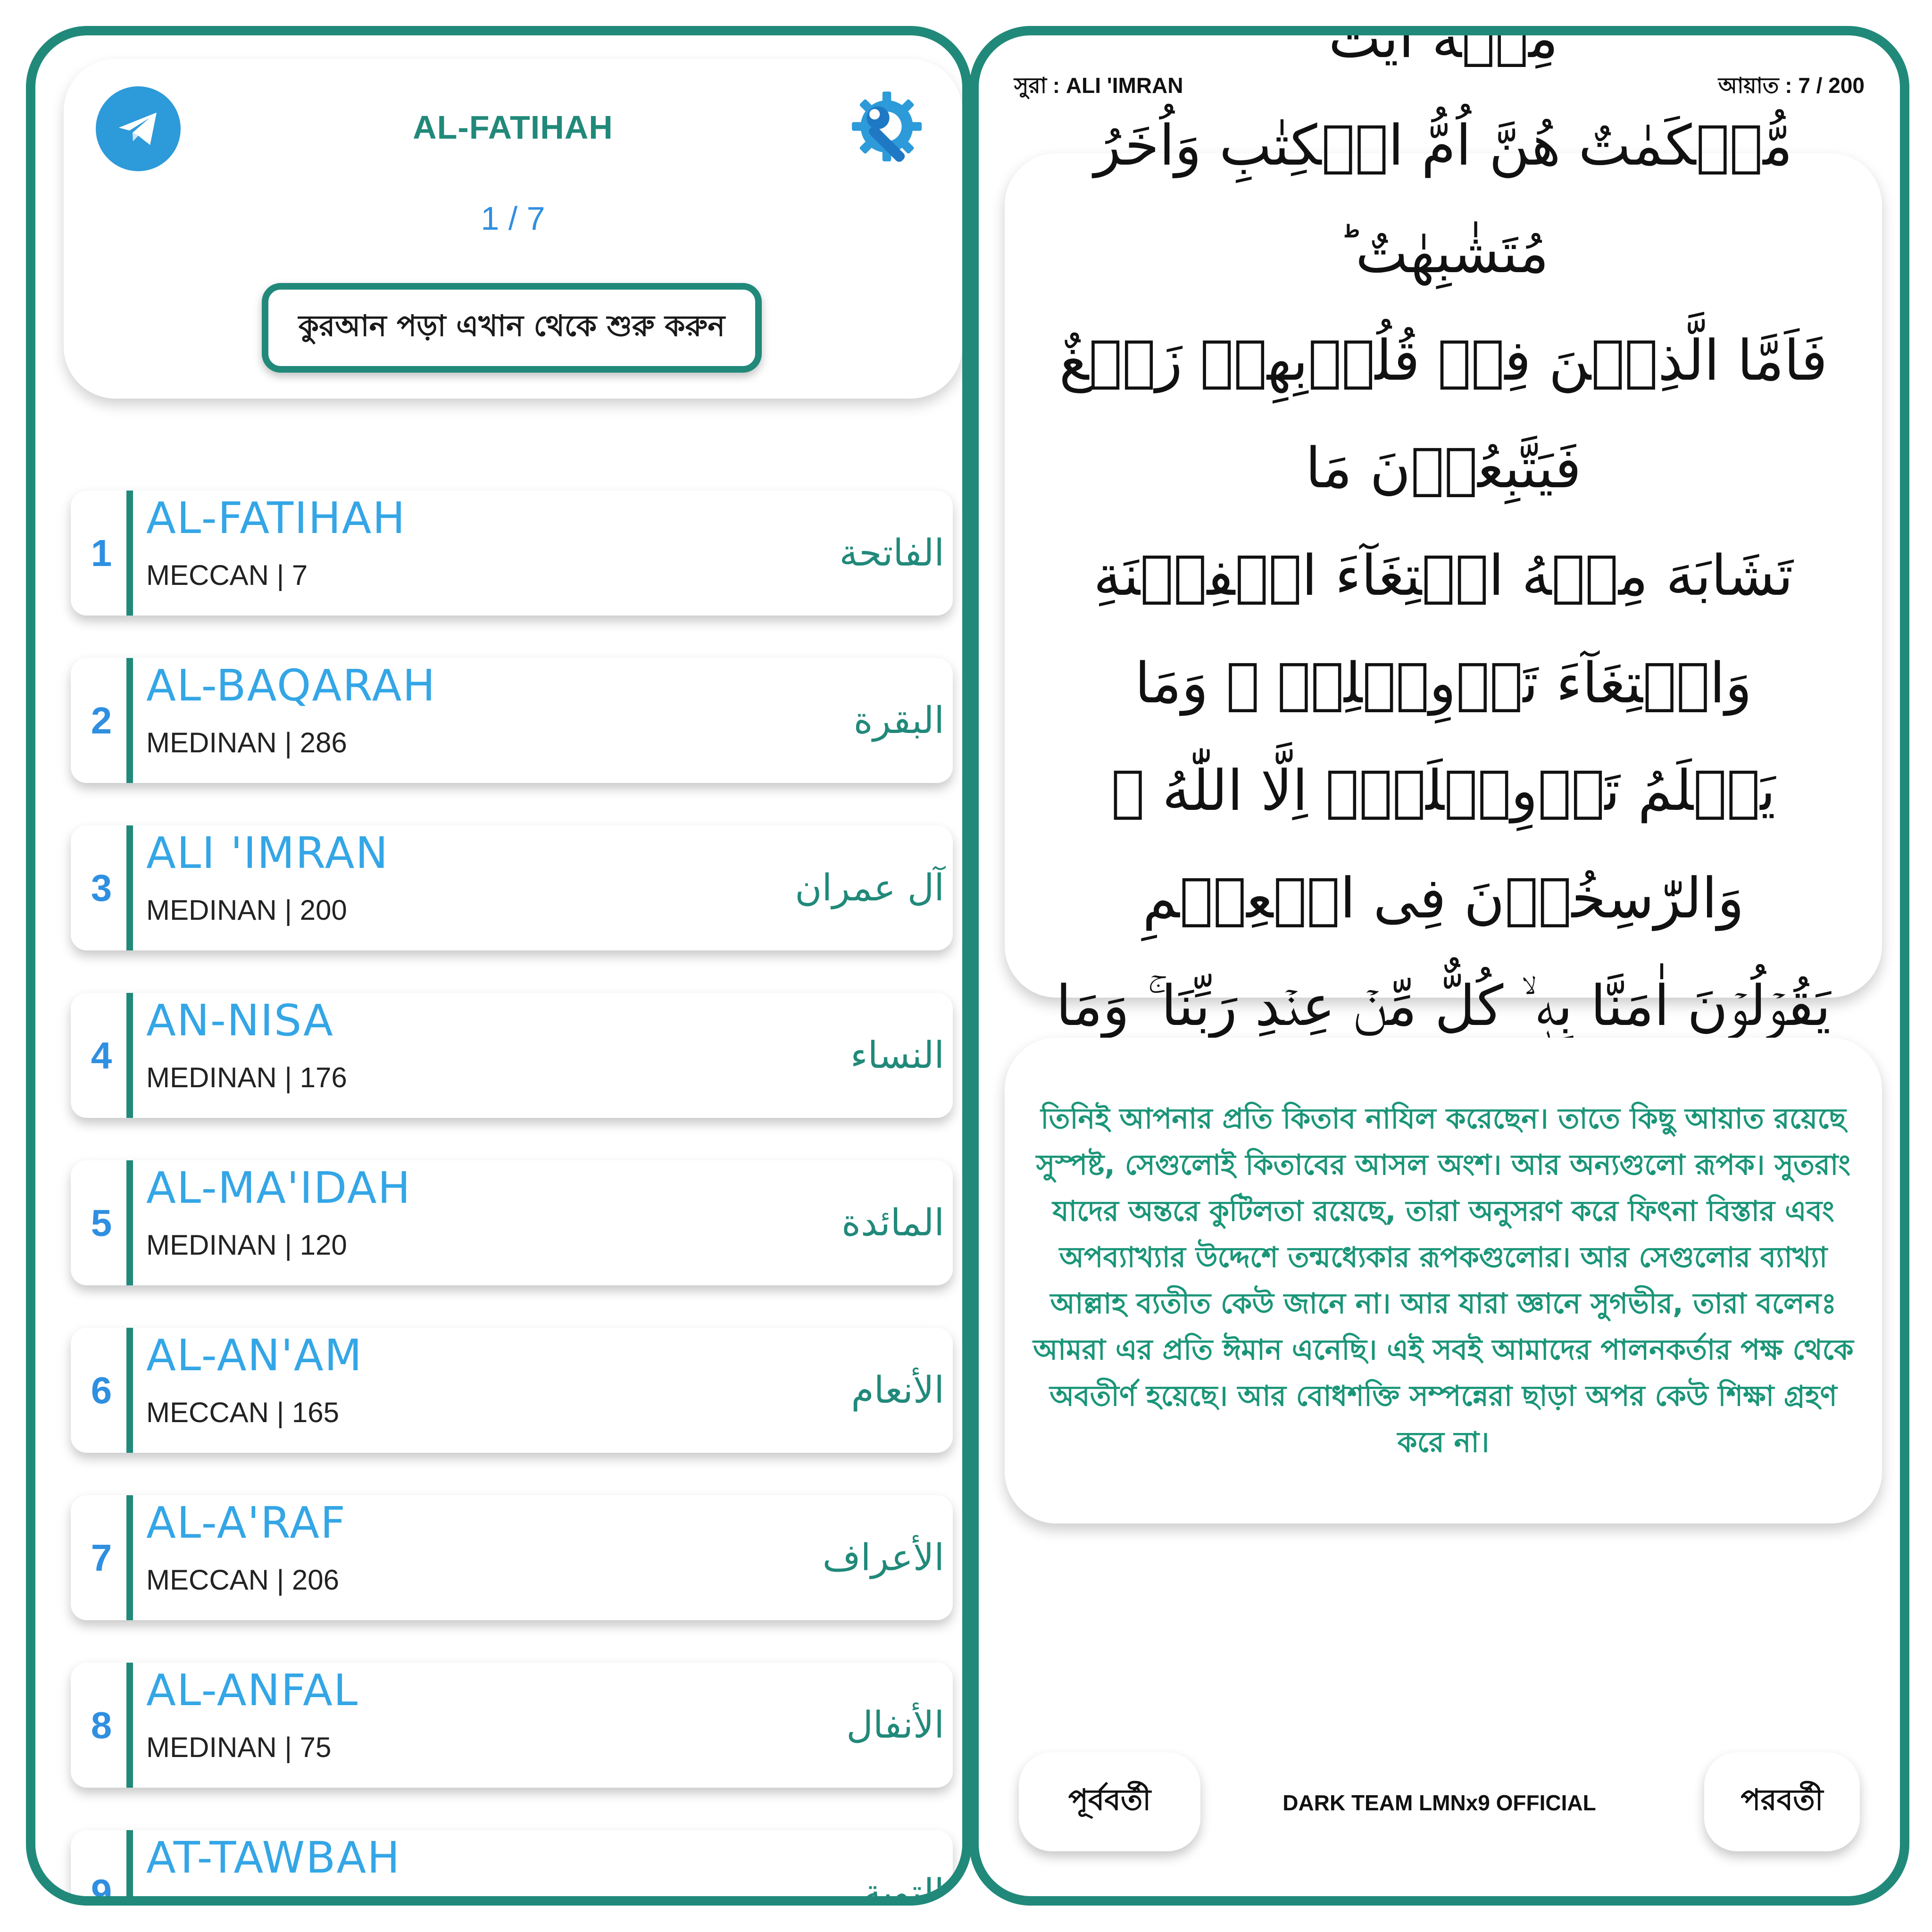 The image size is (1932, 1932). What do you see at coordinates (870, 888) in the screenshot?
I see `surah-arabic-name: آل عمران` at bounding box center [870, 888].